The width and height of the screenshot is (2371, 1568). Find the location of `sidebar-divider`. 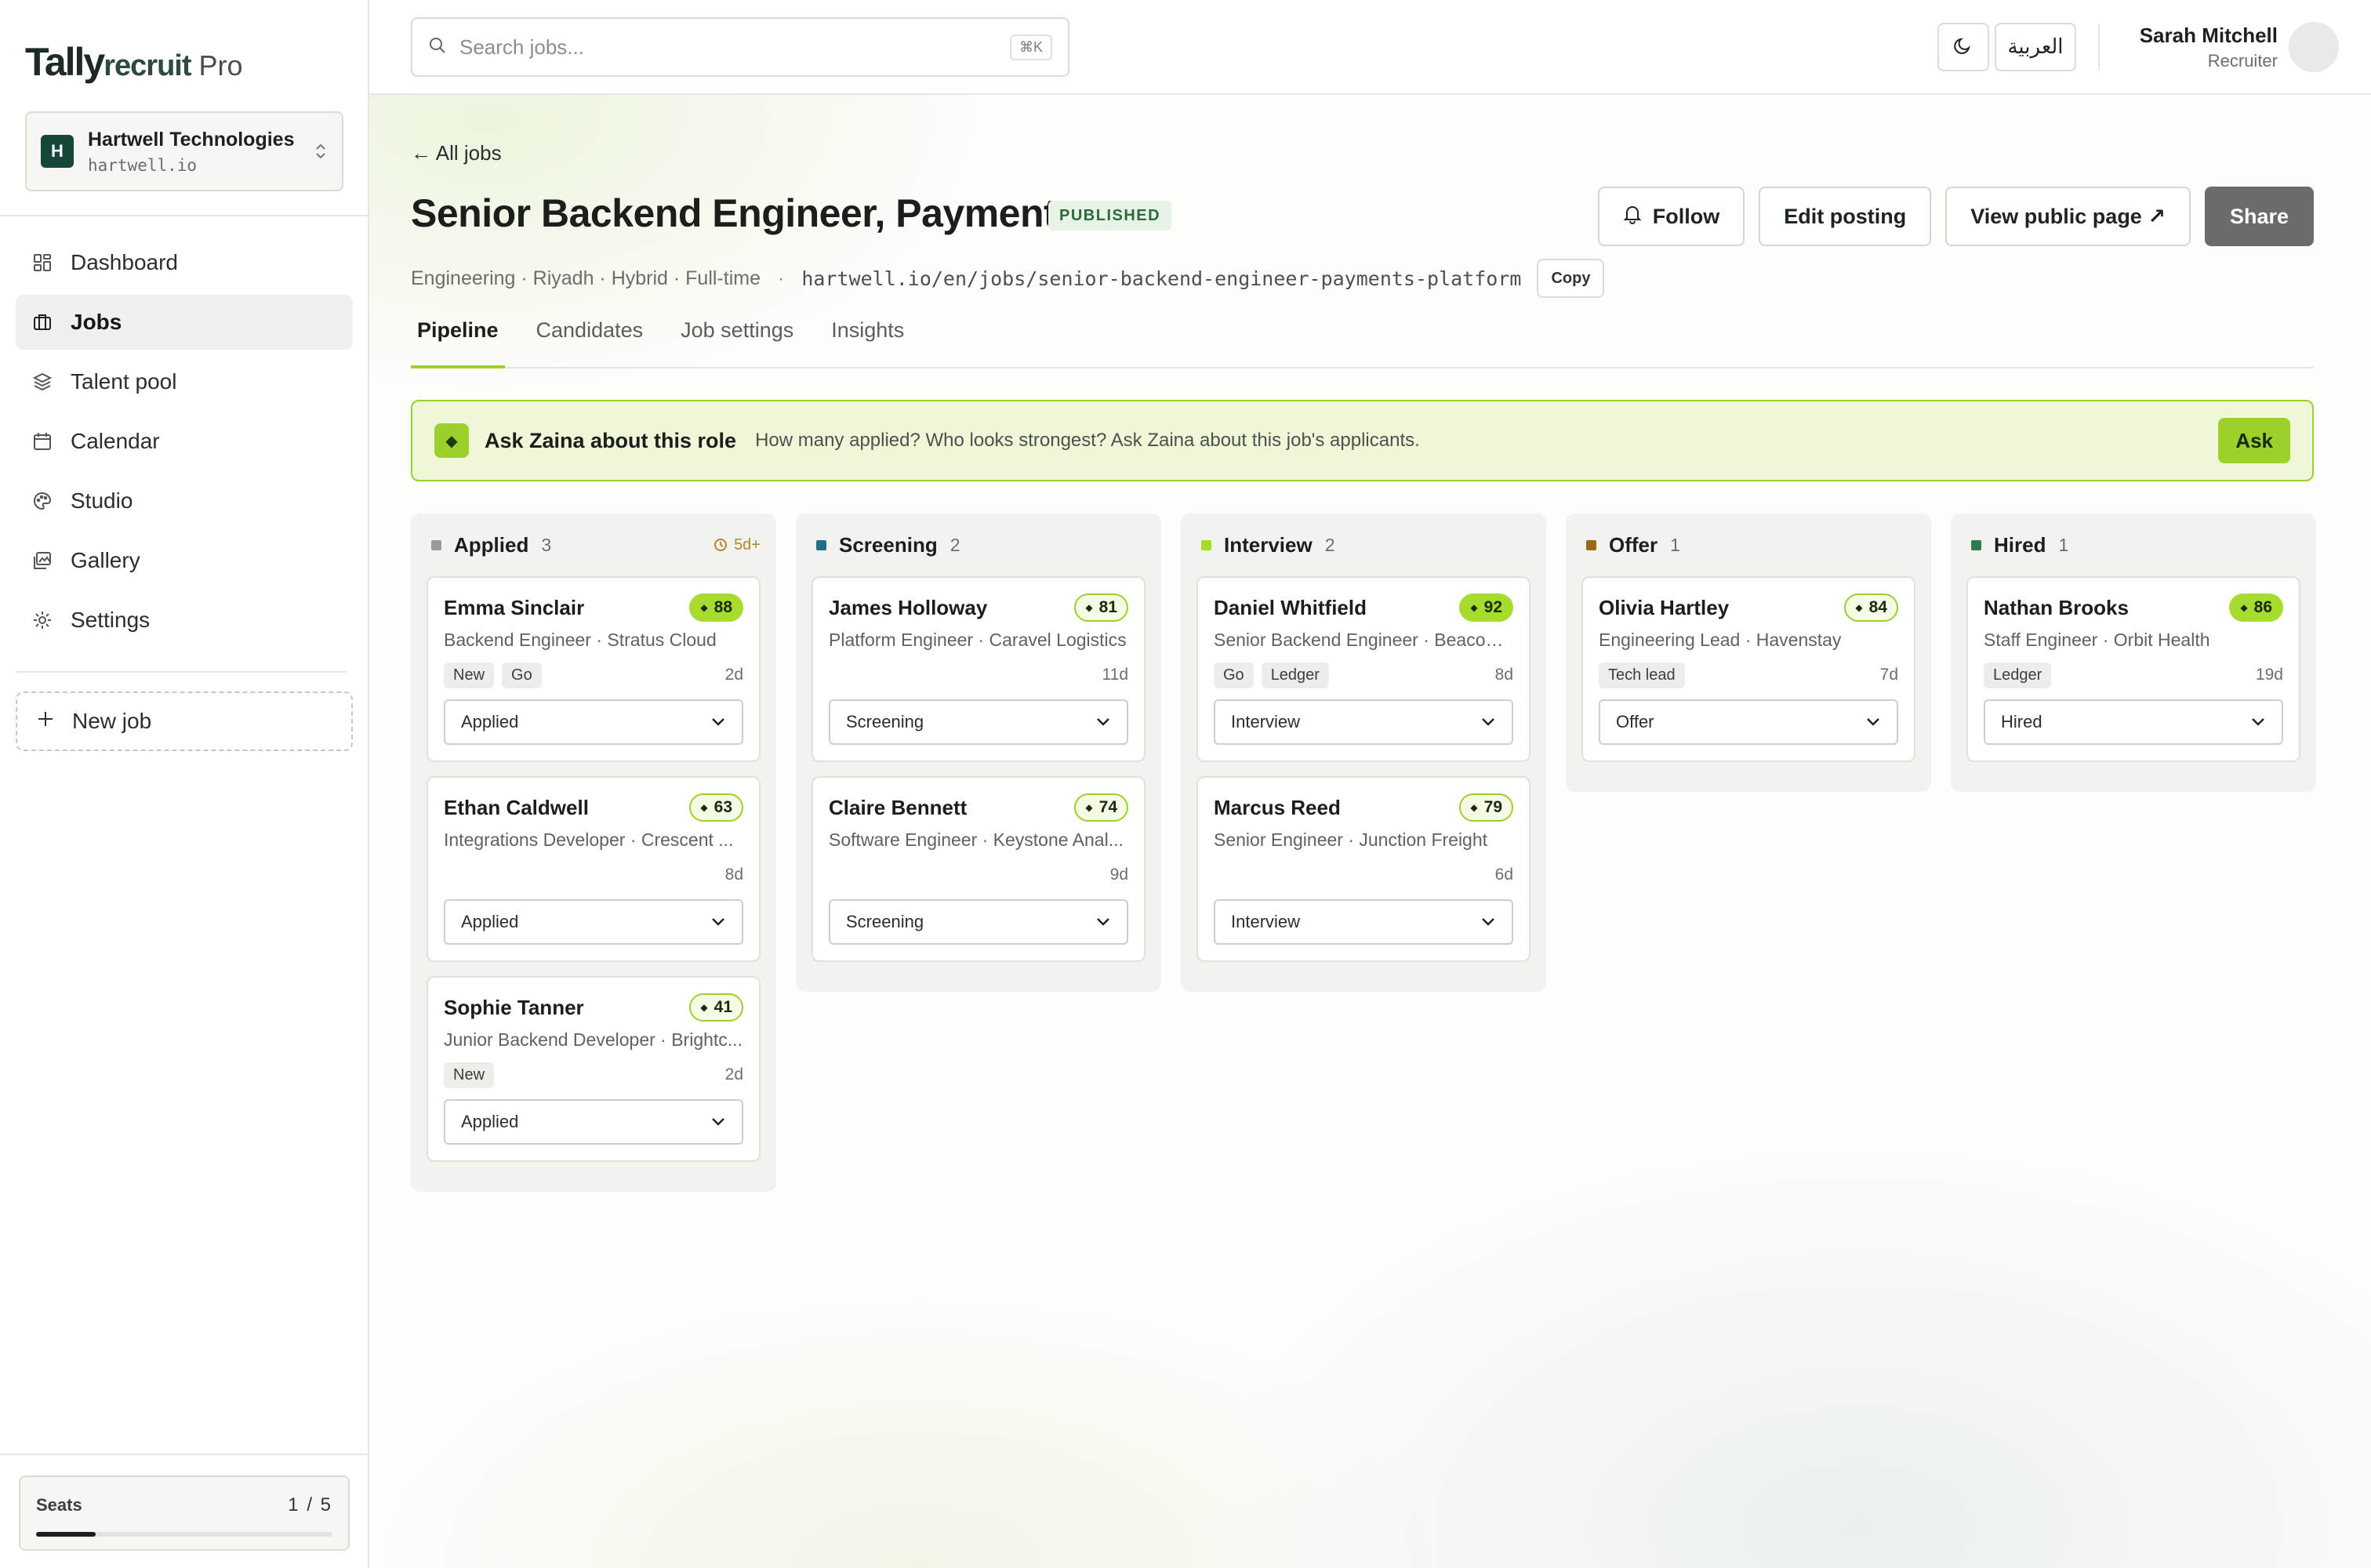

sidebar-divider is located at coordinates (181, 672).